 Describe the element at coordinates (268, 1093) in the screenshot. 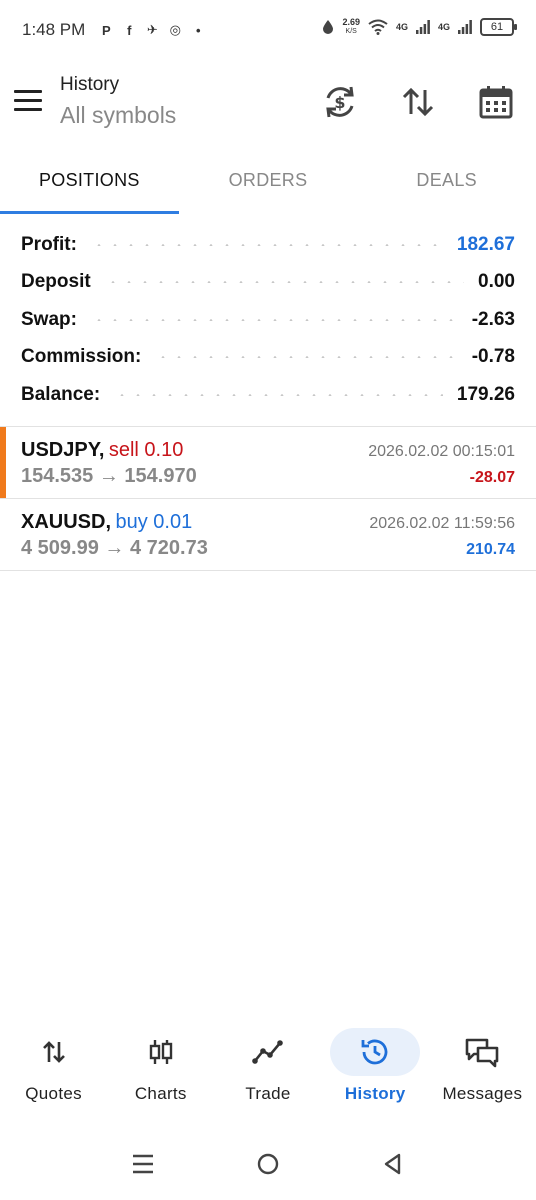

I see `nav-label: Trade` at that location.